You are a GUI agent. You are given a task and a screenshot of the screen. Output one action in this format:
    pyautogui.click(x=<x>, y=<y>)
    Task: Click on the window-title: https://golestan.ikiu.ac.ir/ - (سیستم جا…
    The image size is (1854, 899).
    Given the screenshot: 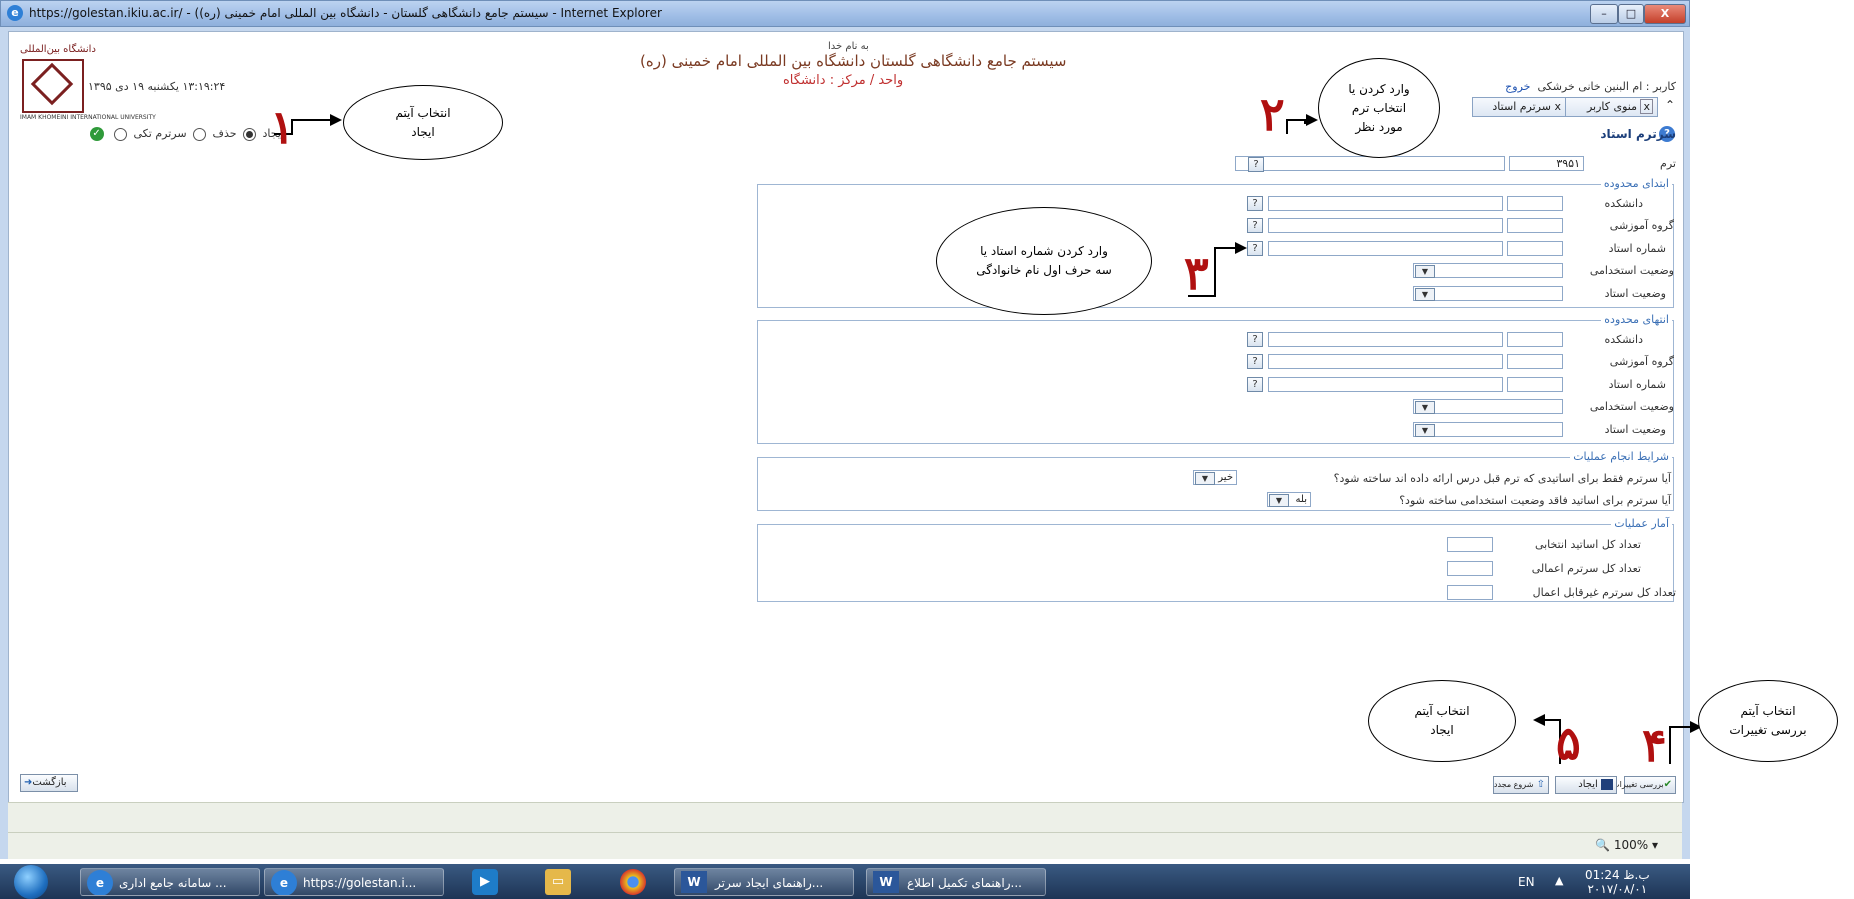 What is the action you would take?
    pyautogui.click(x=345, y=13)
    